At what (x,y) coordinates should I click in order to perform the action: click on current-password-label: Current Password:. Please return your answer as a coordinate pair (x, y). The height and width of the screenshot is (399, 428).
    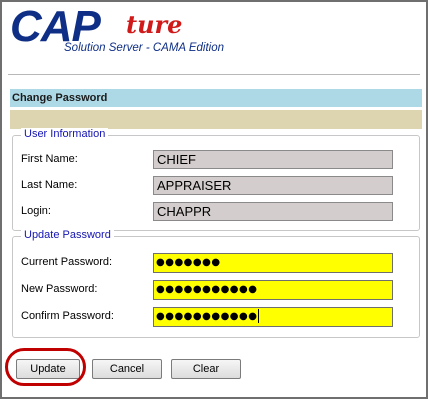
    Looking at the image, I should click on (67, 262).